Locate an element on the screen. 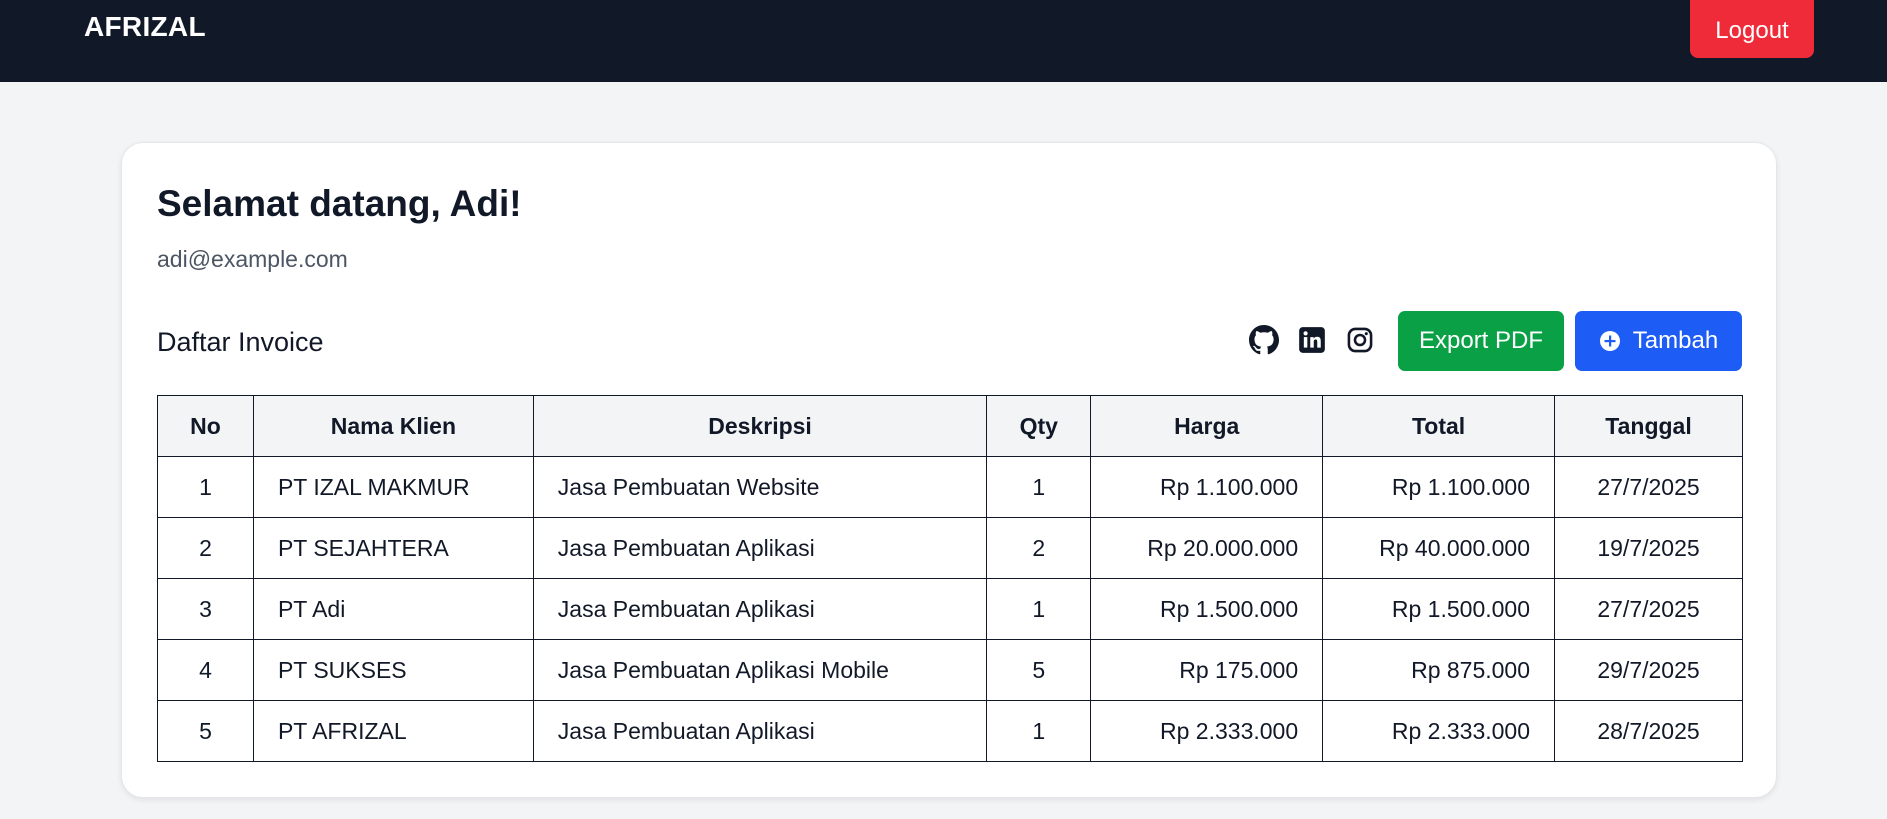  cell-harga: Rp 20.000.000 is located at coordinates (1207, 548).